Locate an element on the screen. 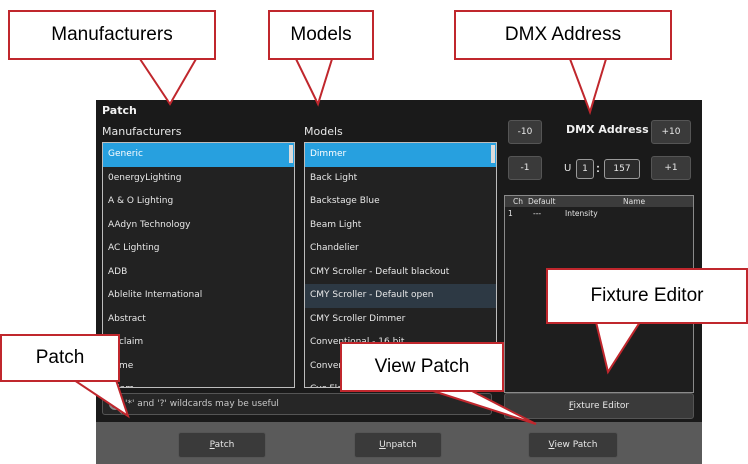 The width and height of the screenshot is (748, 464). view-patch-button: View Patch is located at coordinates (573, 445).